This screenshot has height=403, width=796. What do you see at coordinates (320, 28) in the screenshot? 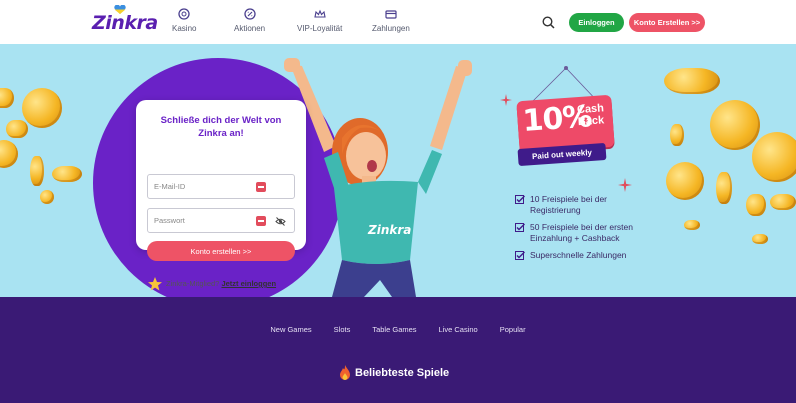
I see `nav-label: VIP-Loyalität` at bounding box center [320, 28].